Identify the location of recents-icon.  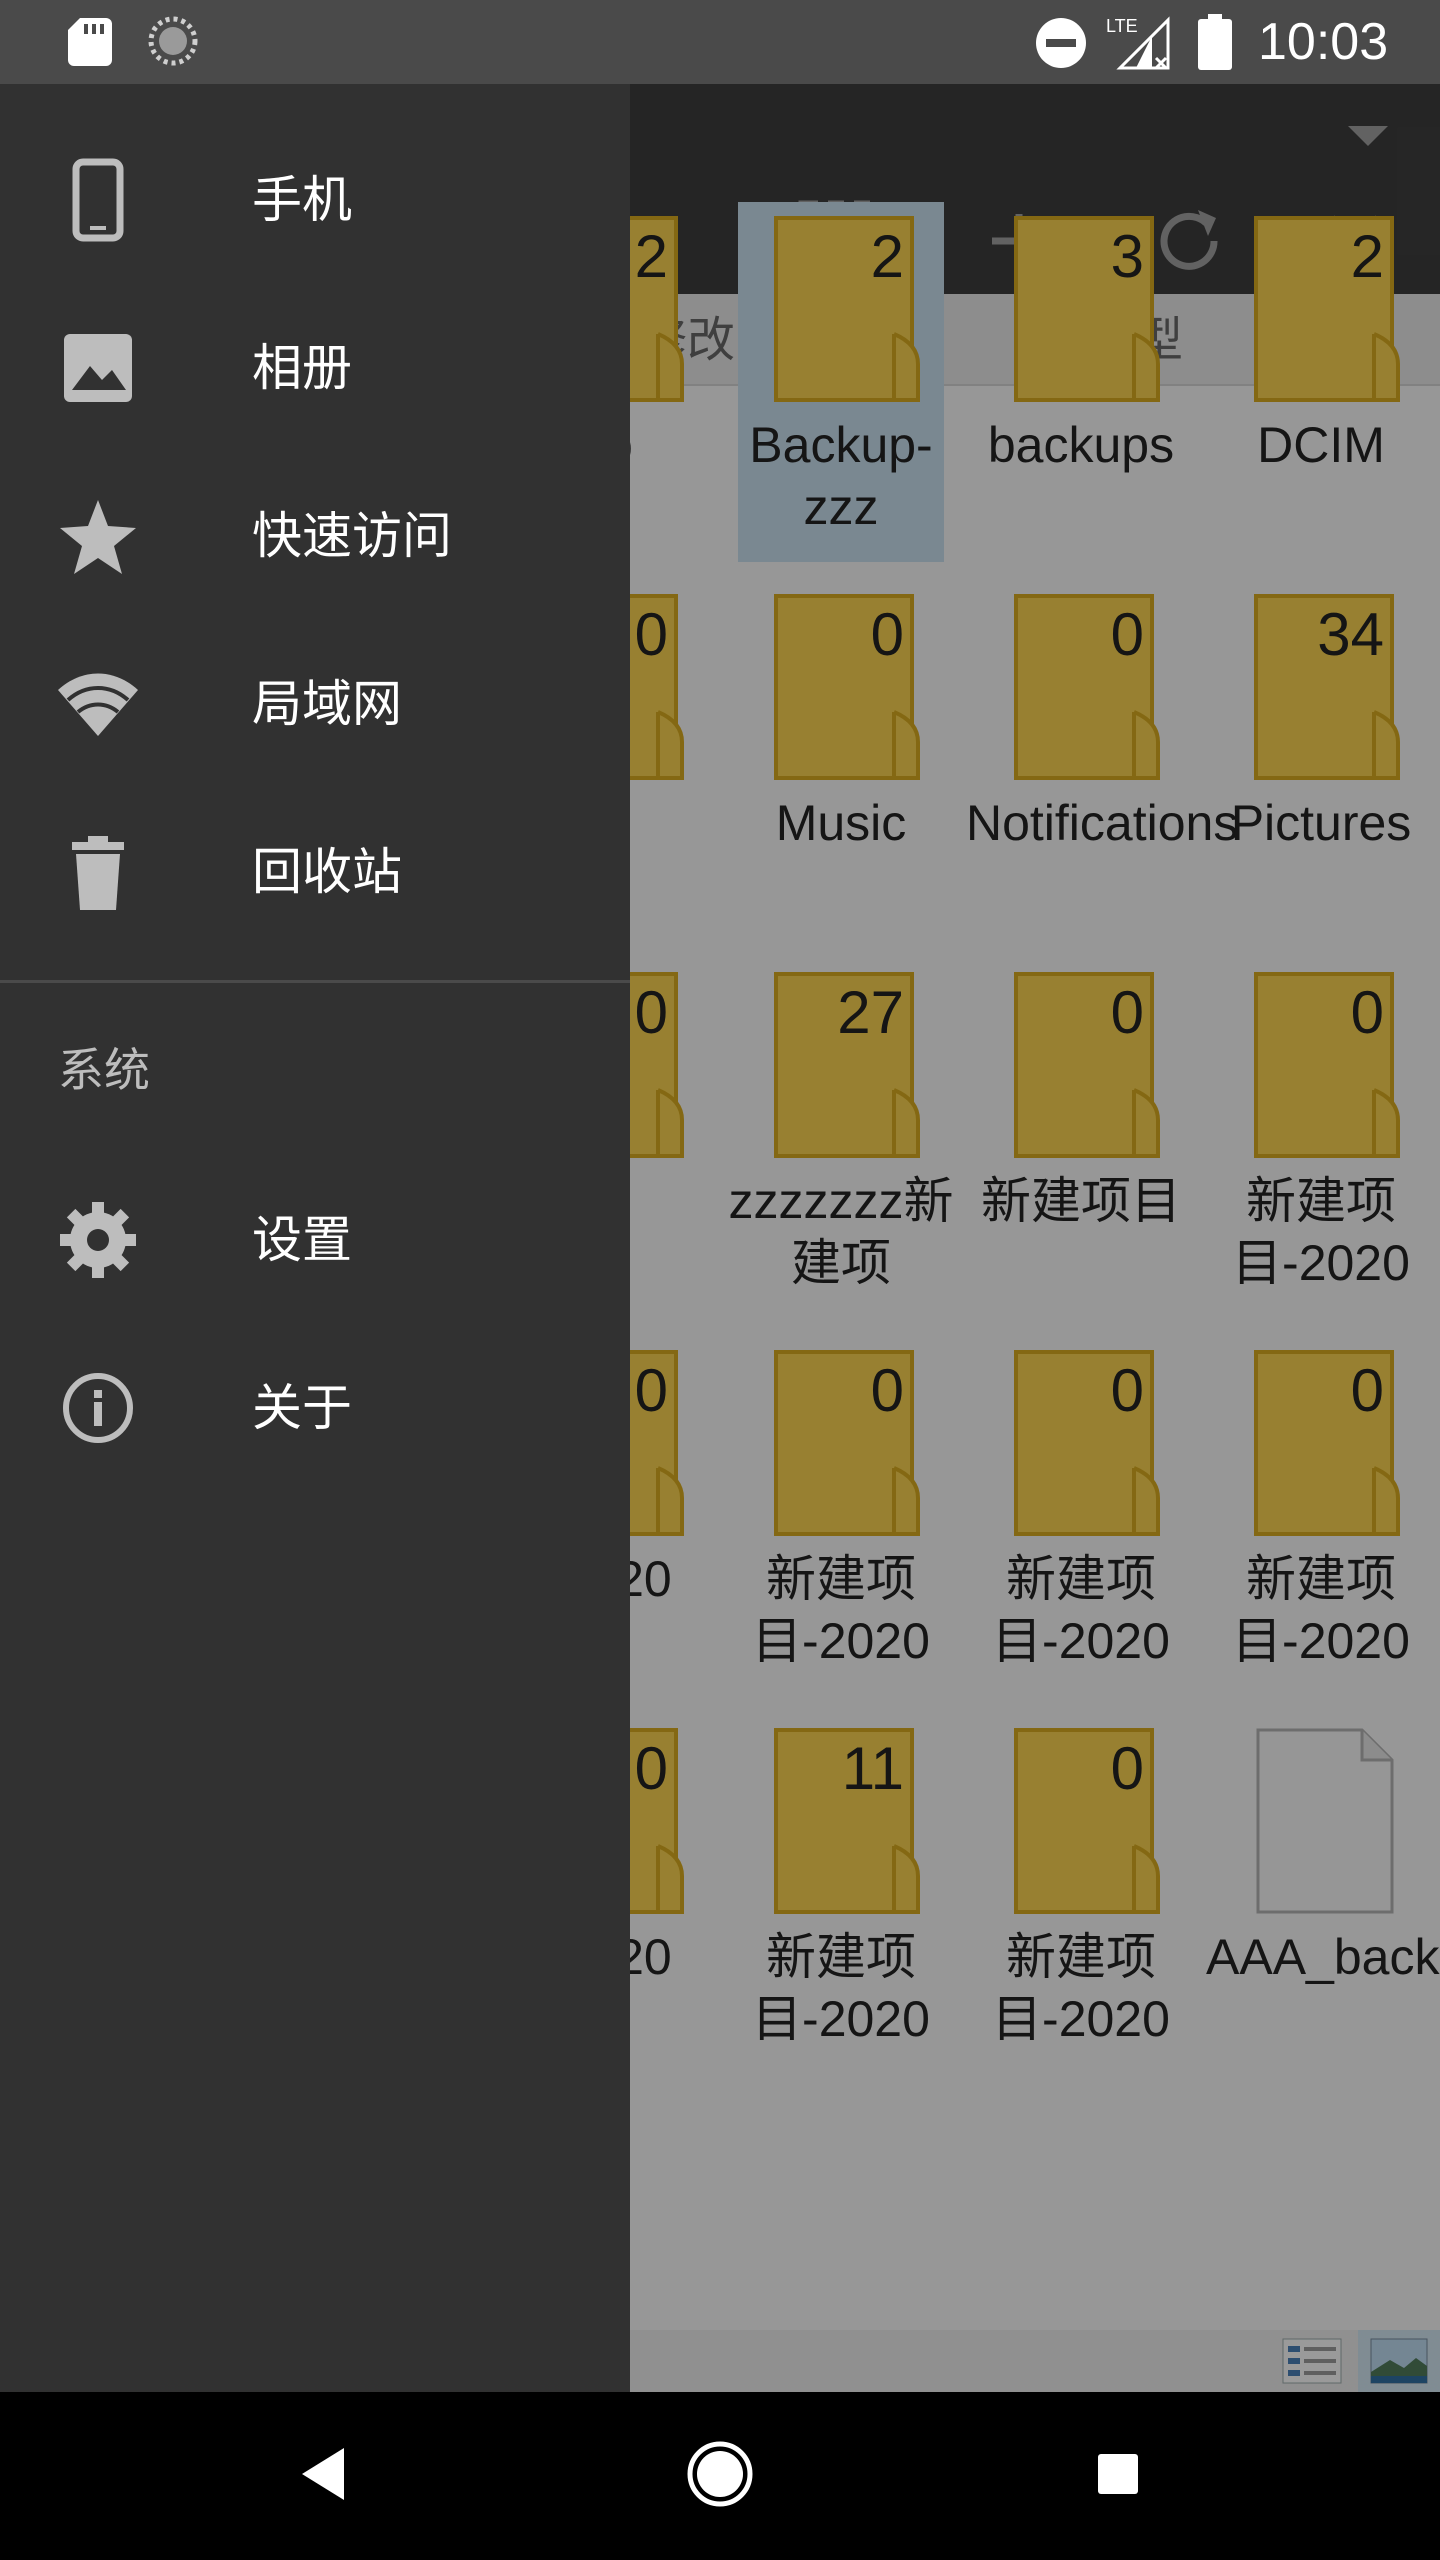
(1118, 2474).